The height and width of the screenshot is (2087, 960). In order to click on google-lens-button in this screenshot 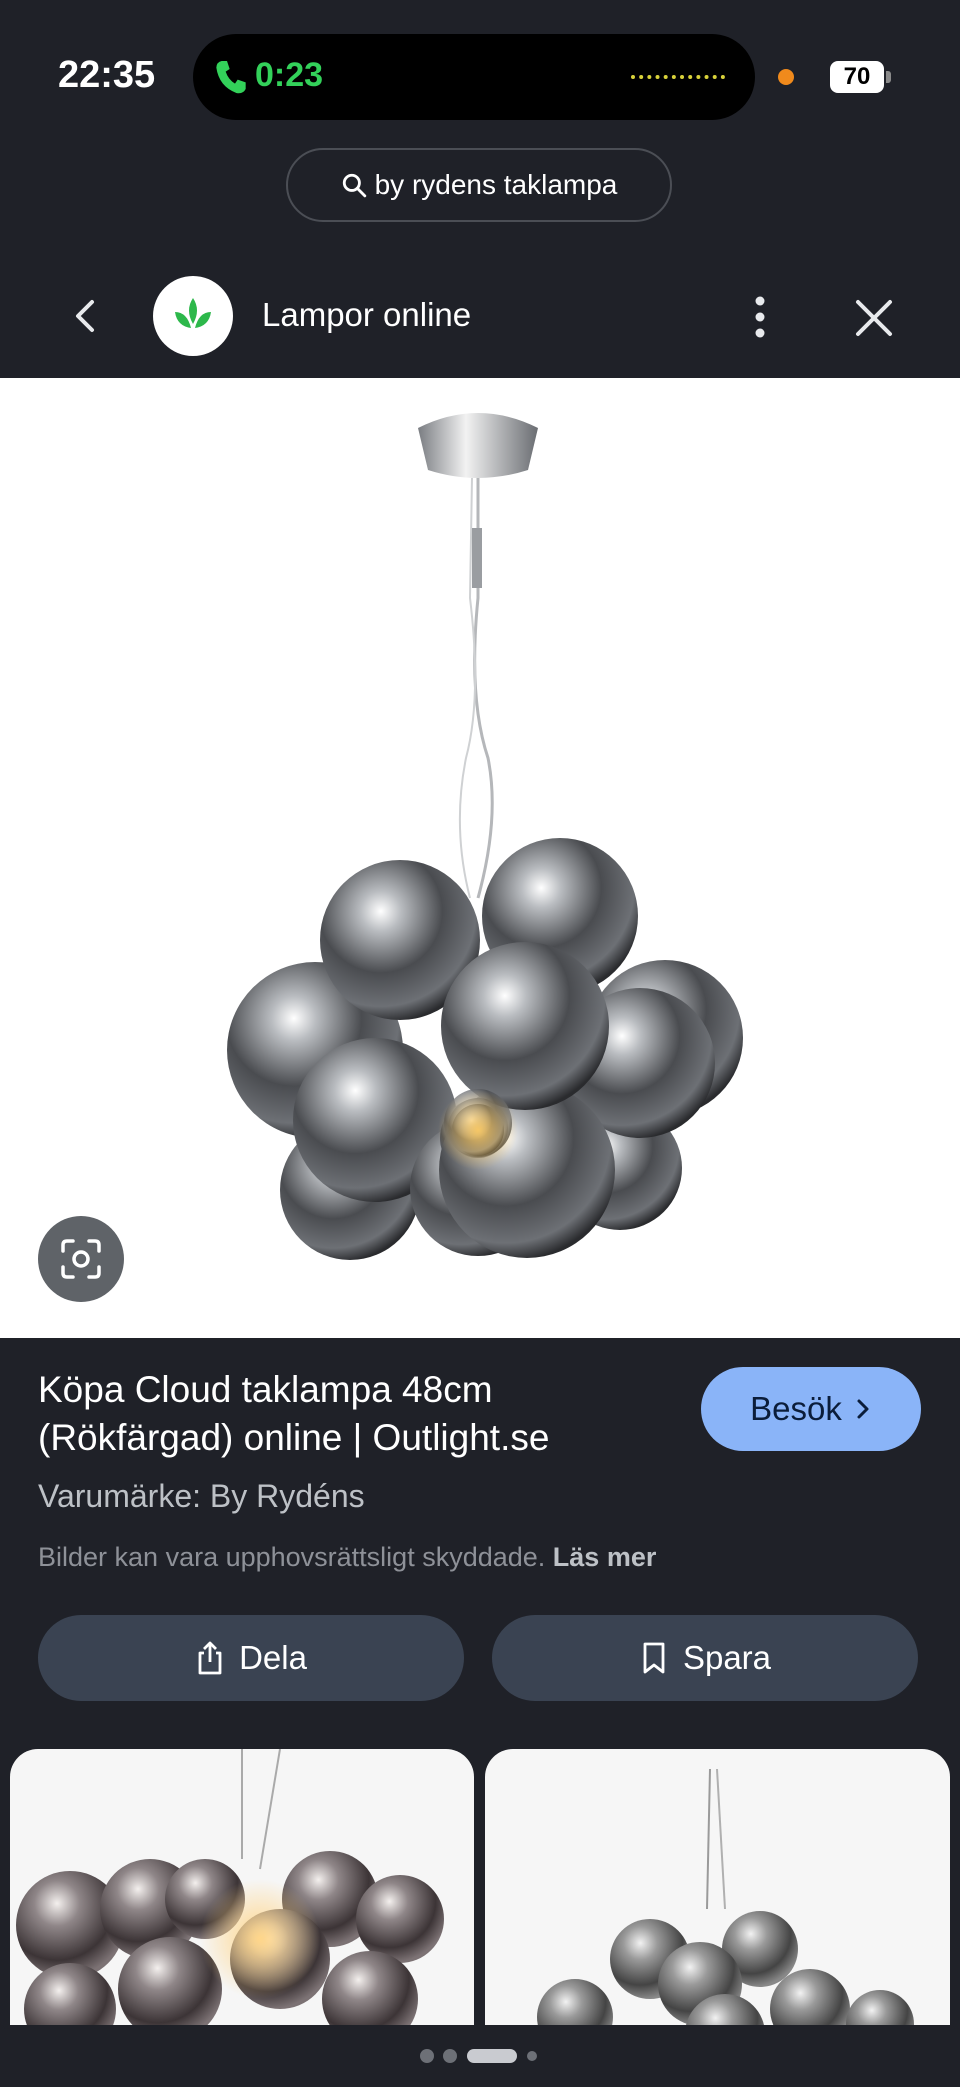, I will do `click(81, 1259)`.